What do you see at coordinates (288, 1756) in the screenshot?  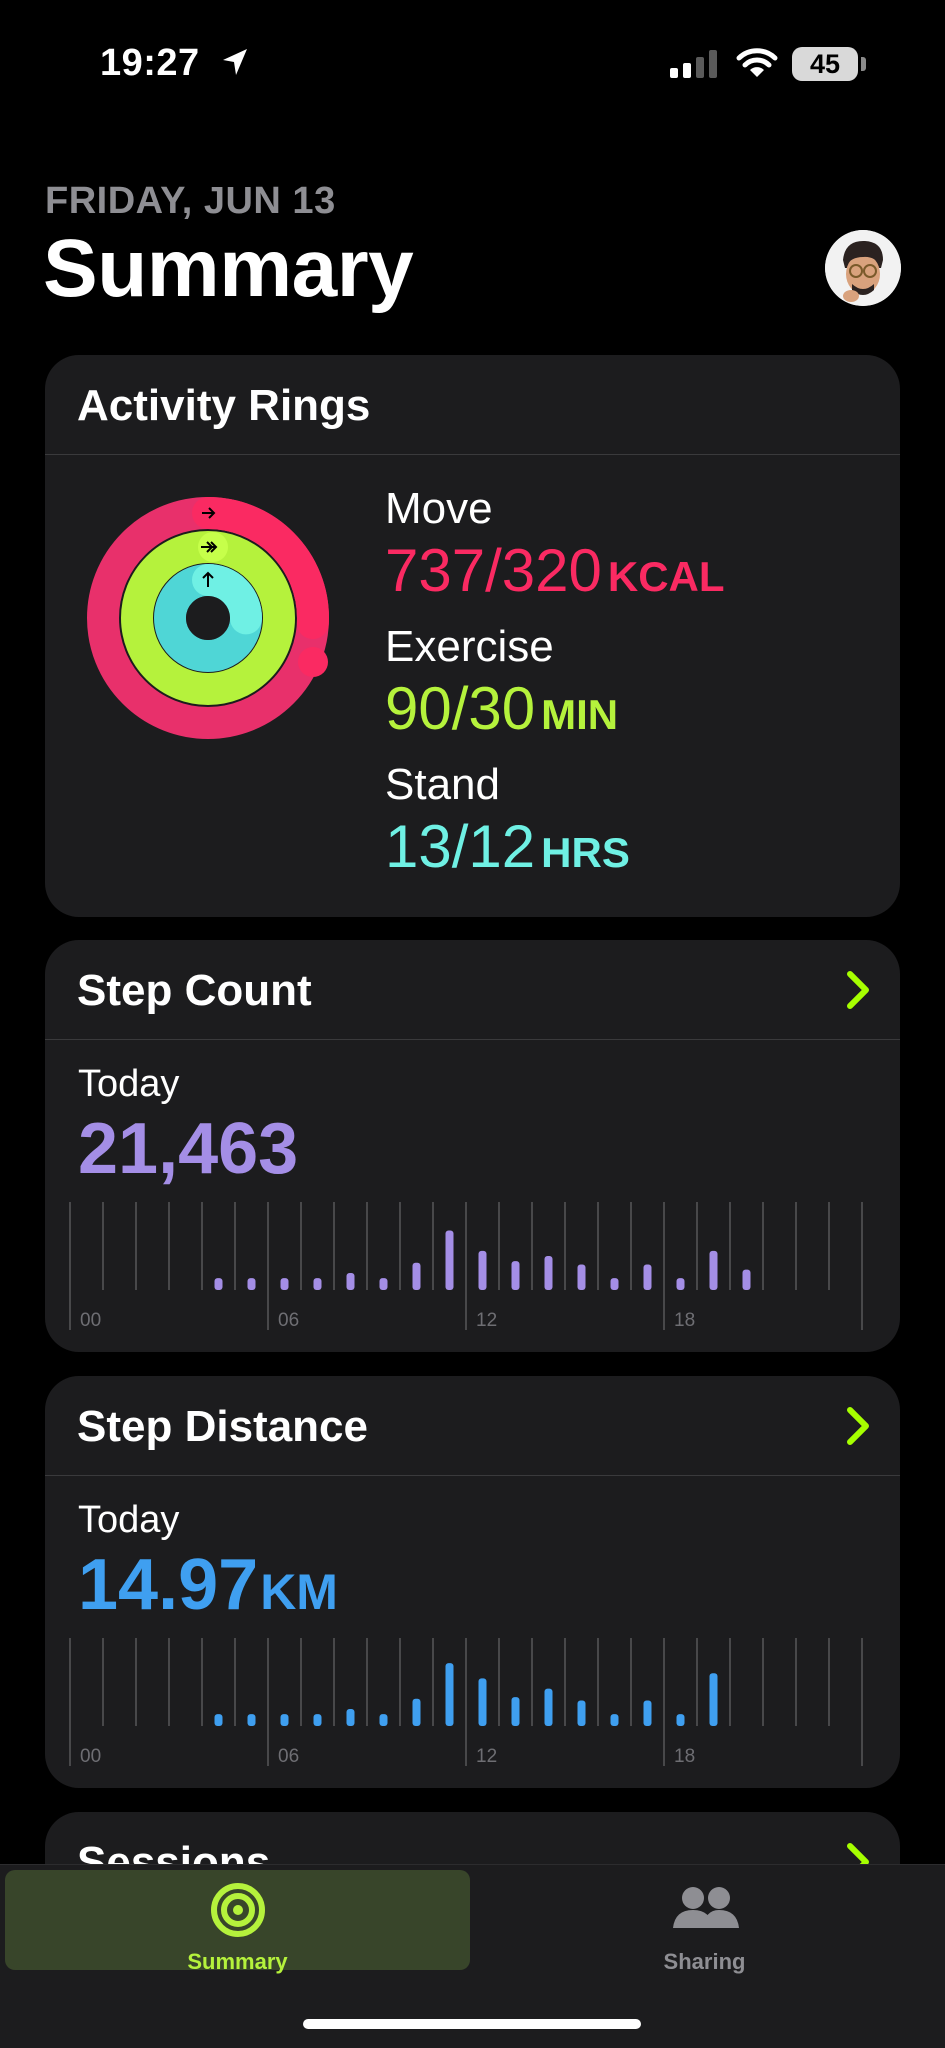 I see `step-distance-chart-tick-label: 06` at bounding box center [288, 1756].